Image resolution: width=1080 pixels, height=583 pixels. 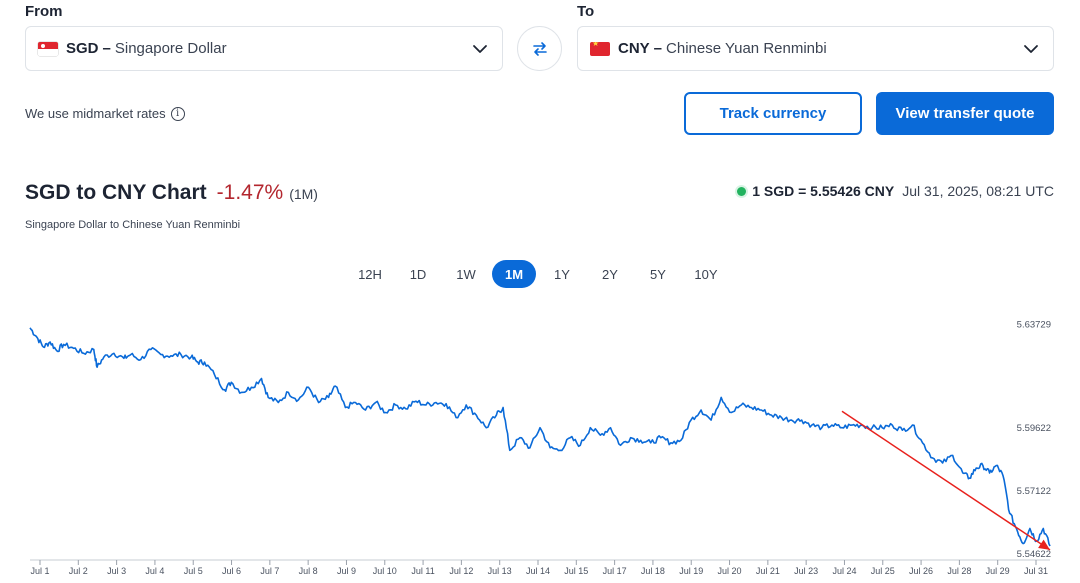 I want to click on to-currency-code: CNY, so click(x=634, y=48).